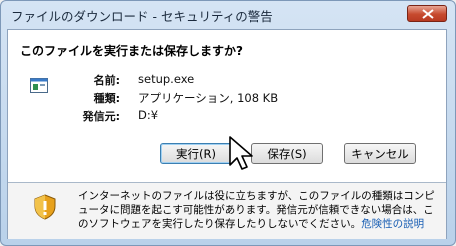  I want to click on risk-explanation-link: 危険性の説明, so click(392, 224).